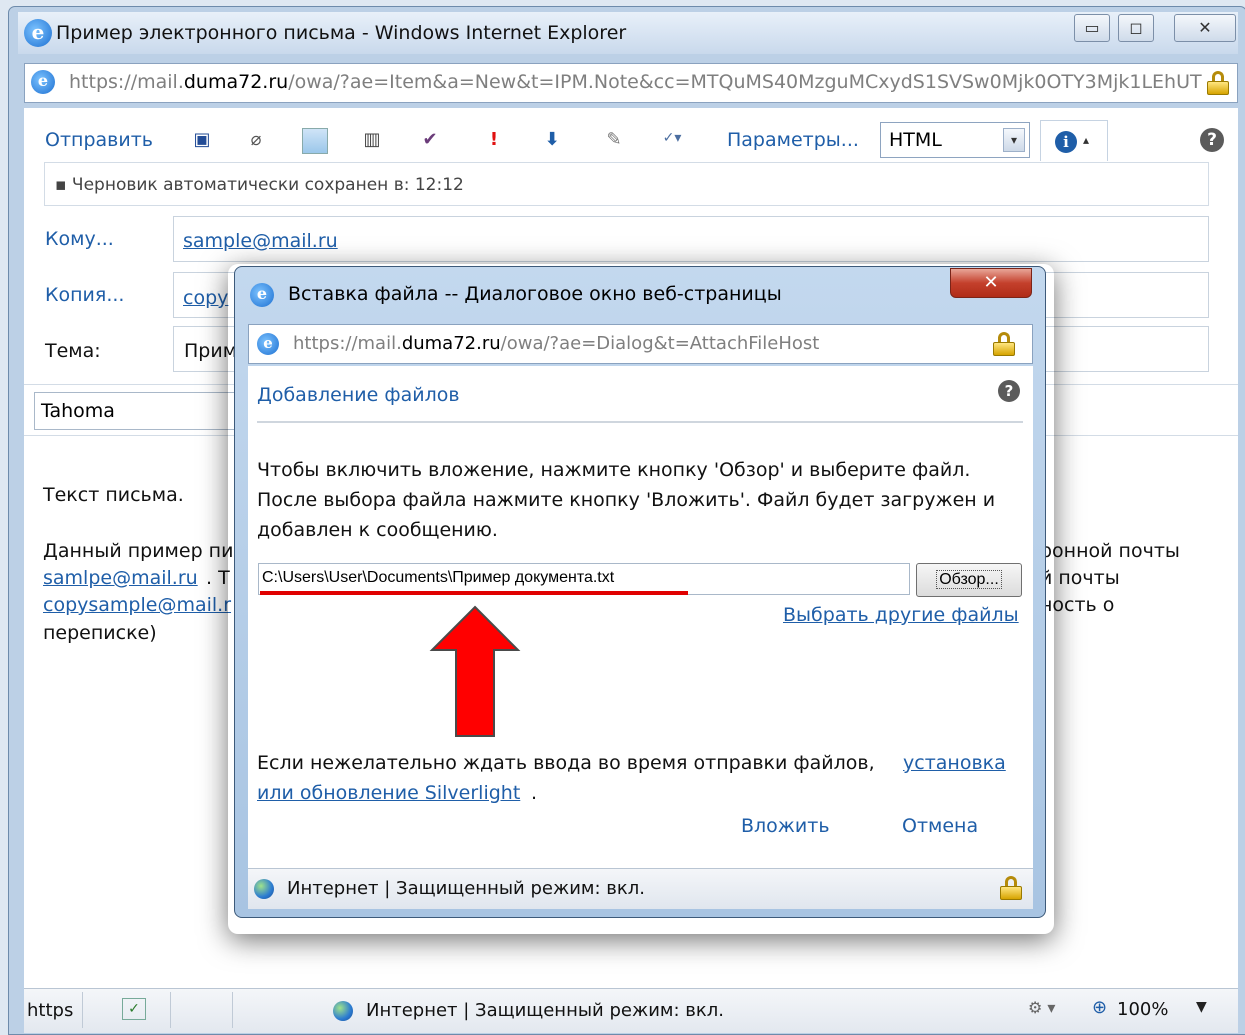 The height and width of the screenshot is (1035, 1245). Describe the element at coordinates (202, 140) in the screenshot. I see `save-icon: ▣` at that location.